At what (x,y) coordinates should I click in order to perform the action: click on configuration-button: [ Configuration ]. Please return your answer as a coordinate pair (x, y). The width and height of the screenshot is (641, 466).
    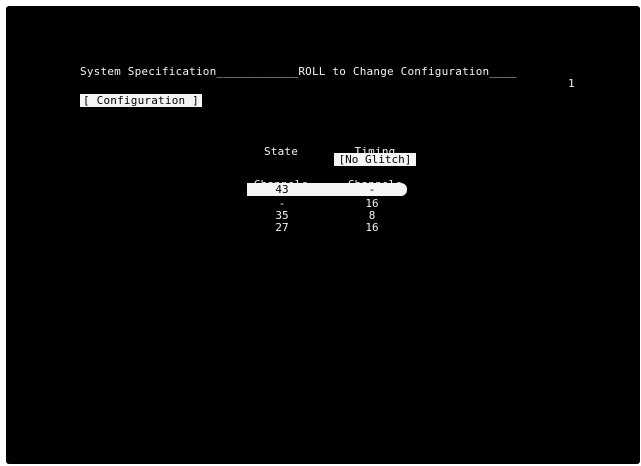
    Looking at the image, I should click on (141, 100).